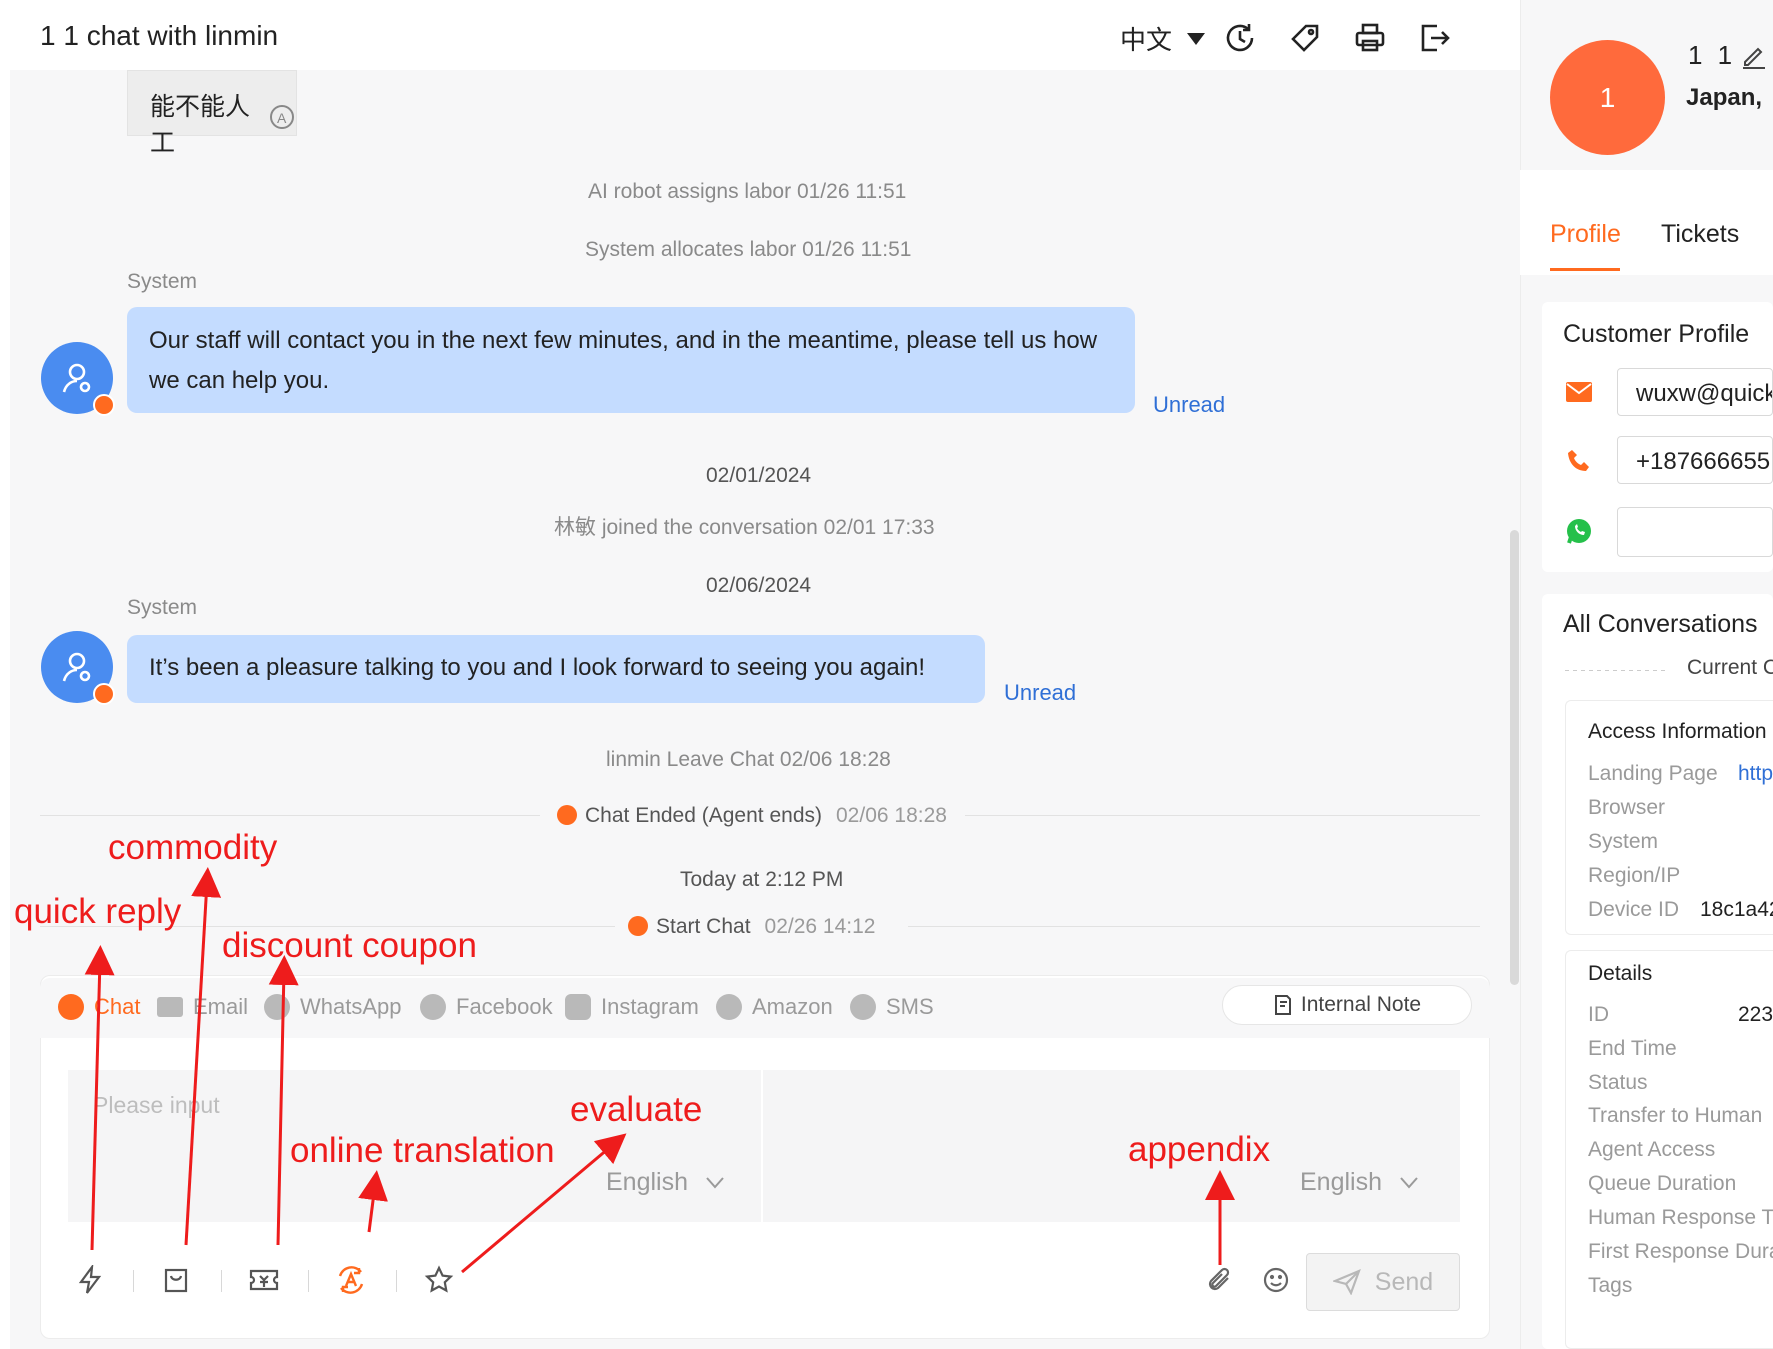  What do you see at coordinates (1677, 731) in the screenshot?
I see `section-title: Access Information` at bounding box center [1677, 731].